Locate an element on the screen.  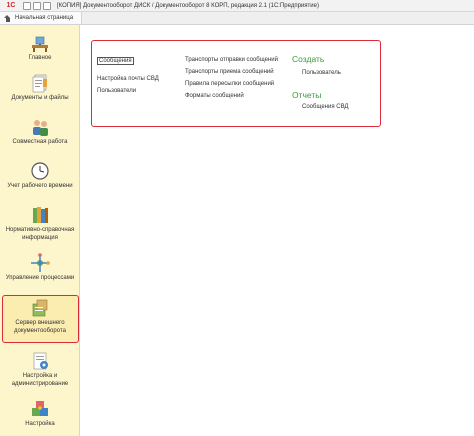
sidebar-item-label: Главное is located at coordinates (40, 58).